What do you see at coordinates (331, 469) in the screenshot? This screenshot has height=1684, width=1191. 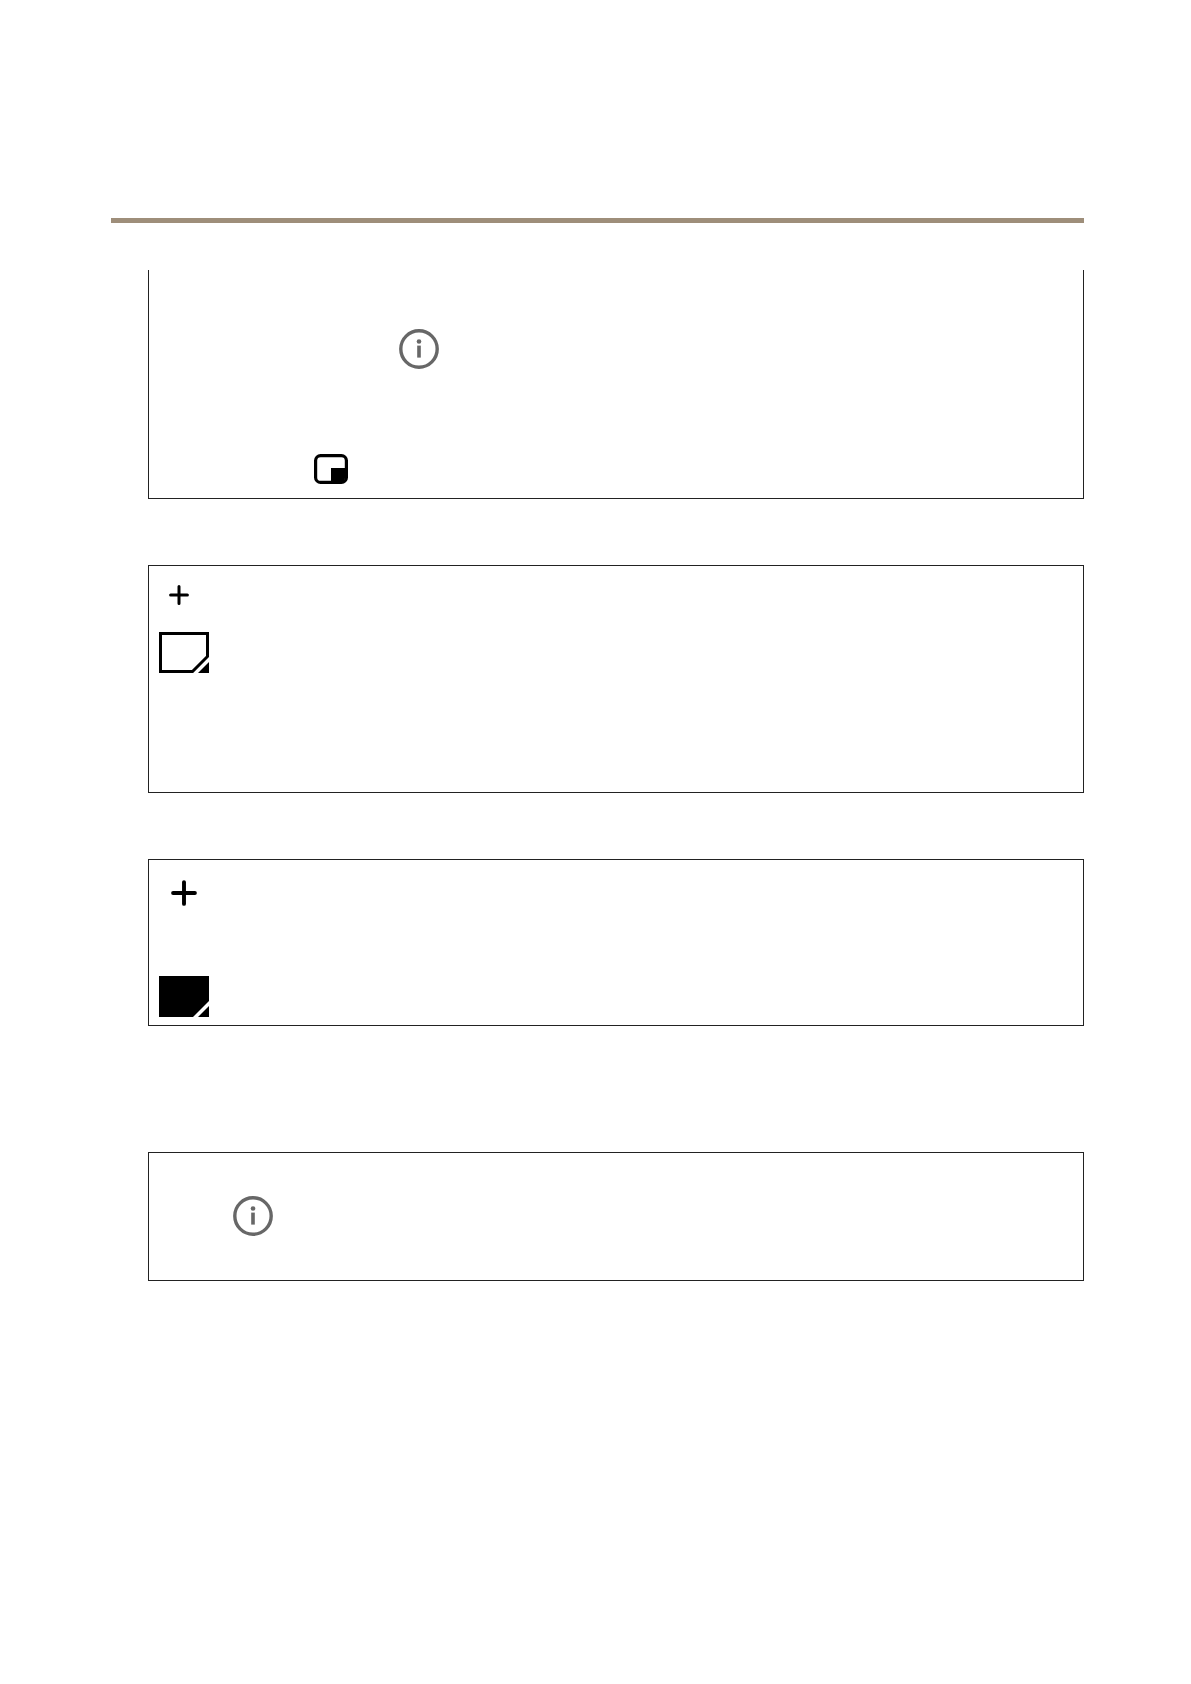 I see `picture-in-picture-icon` at bounding box center [331, 469].